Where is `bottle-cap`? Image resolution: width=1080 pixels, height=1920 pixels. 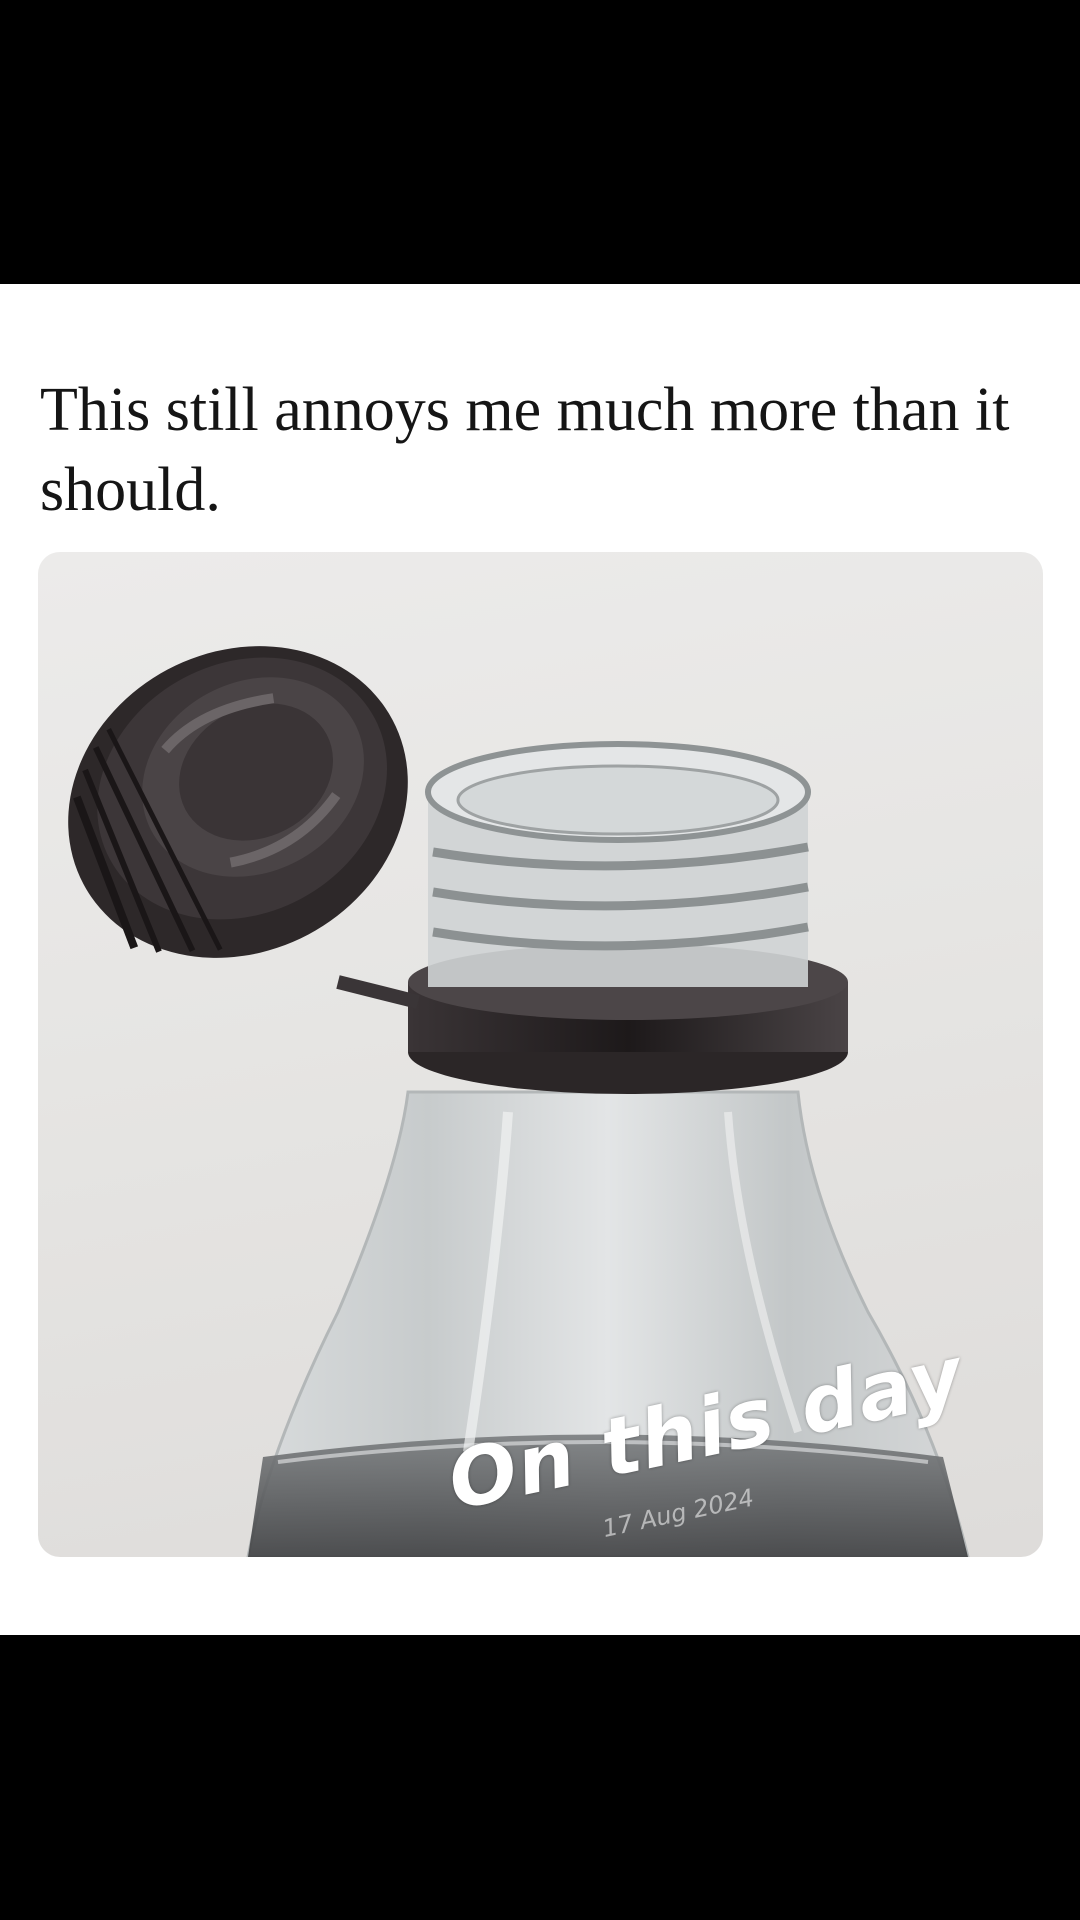 bottle-cap is located at coordinates (238, 802).